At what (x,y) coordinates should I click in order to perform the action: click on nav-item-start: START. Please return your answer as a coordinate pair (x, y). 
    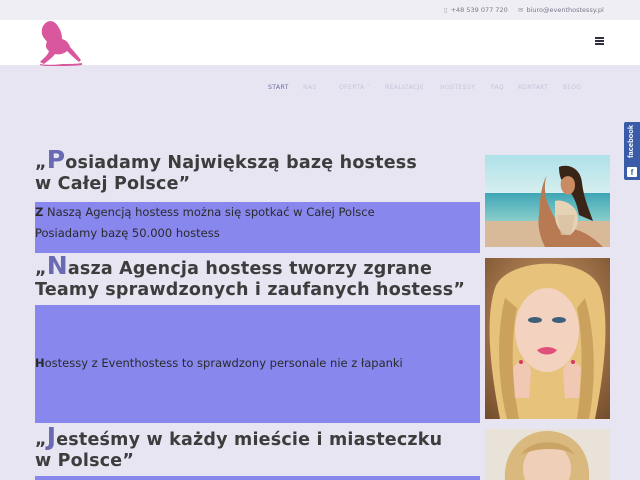
    Looking at the image, I should click on (278, 88).